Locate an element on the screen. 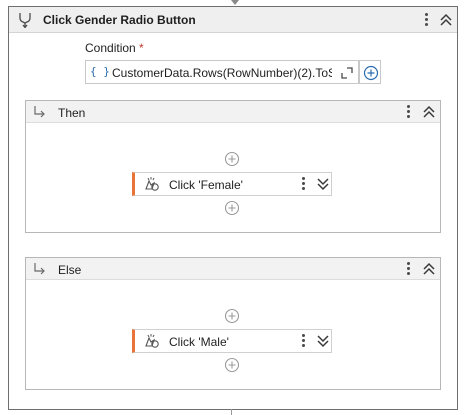 This screenshot has width=473, height=415. condition-add-button is located at coordinates (370, 72).